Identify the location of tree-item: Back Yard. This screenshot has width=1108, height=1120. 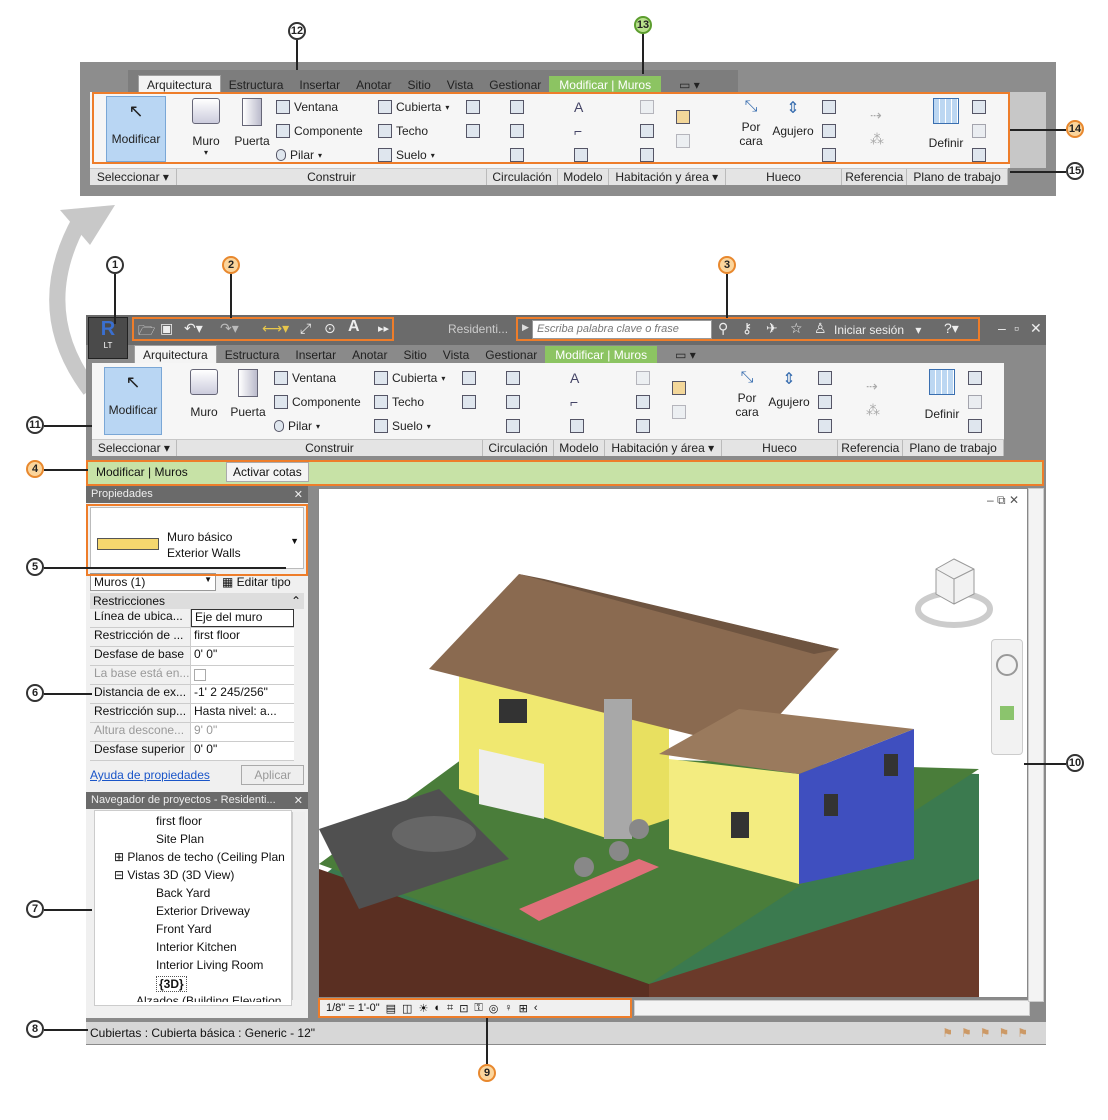
(183, 893).